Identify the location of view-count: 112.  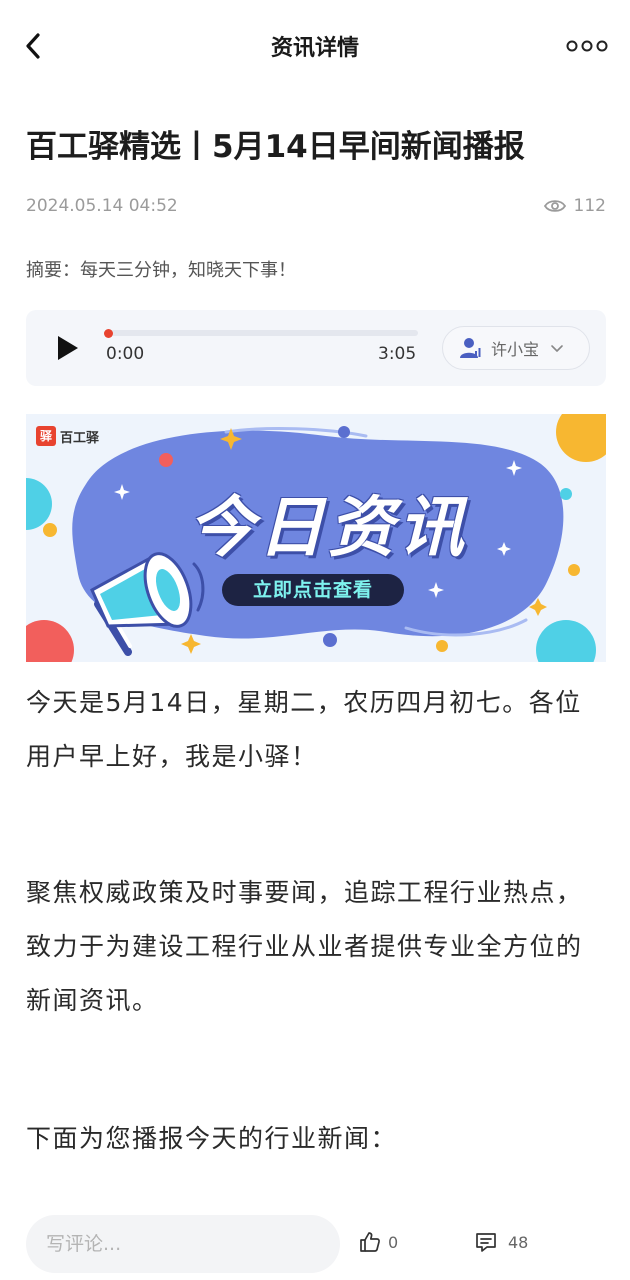
(574, 206).